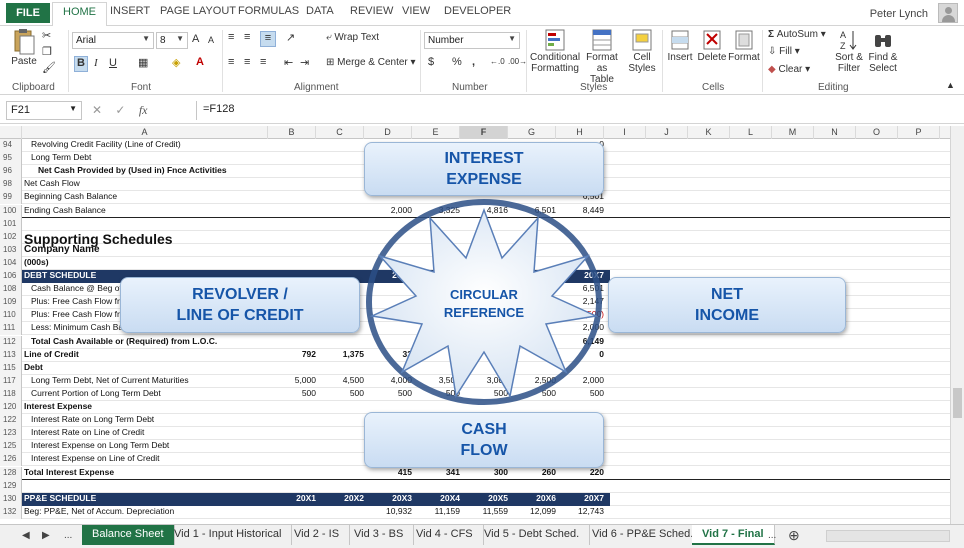 Image resolution: width=964 pixels, height=548 pixels. I want to click on add-sheet-icon: ⊕, so click(794, 535).